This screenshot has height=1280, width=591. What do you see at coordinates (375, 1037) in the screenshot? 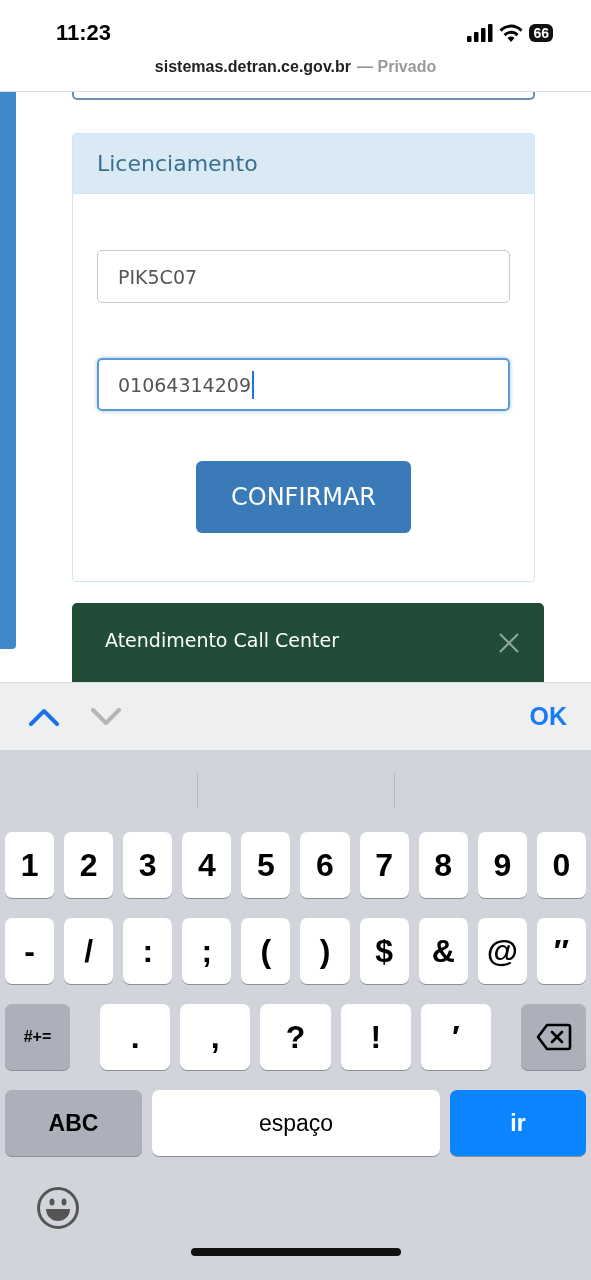
I see `keyboard-key: !` at bounding box center [375, 1037].